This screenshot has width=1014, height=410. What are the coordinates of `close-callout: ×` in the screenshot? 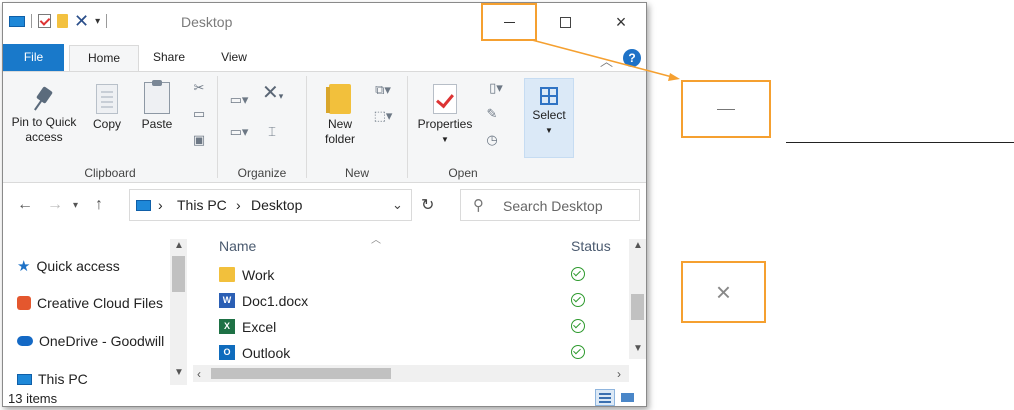 It's located at (723, 292).